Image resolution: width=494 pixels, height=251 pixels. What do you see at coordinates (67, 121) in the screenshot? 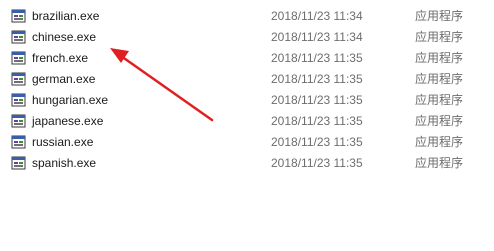
I see `file-name: japanese.exe` at bounding box center [67, 121].